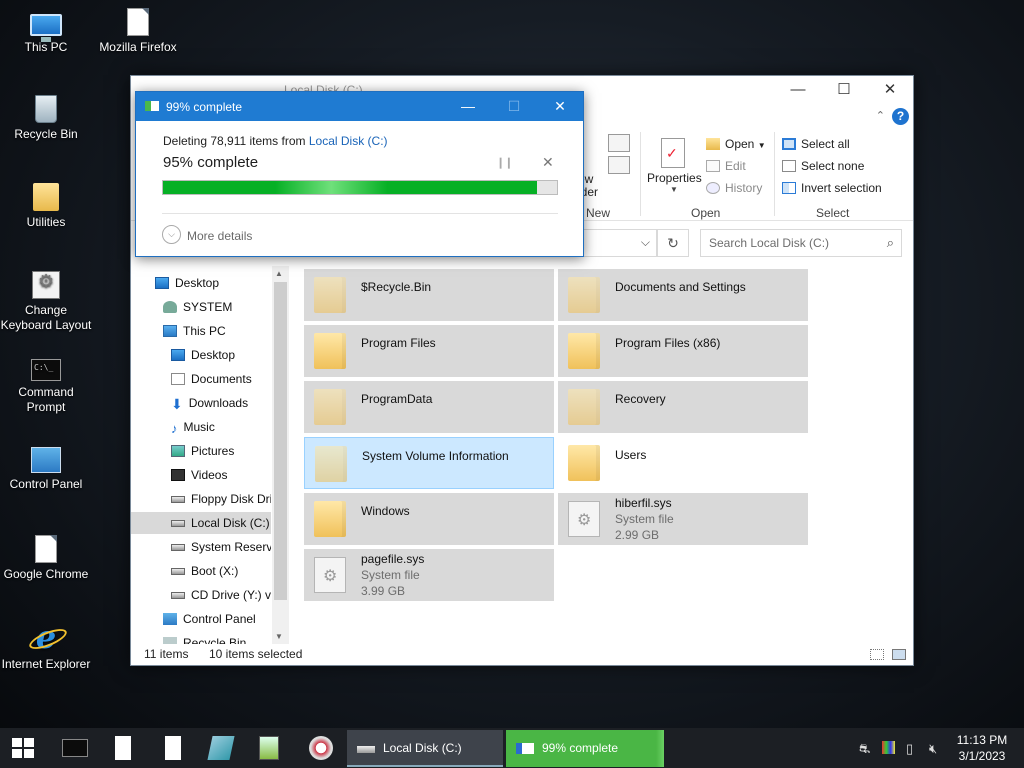 The image size is (1024, 768). I want to click on select-none-button: Select none, so click(823, 166).